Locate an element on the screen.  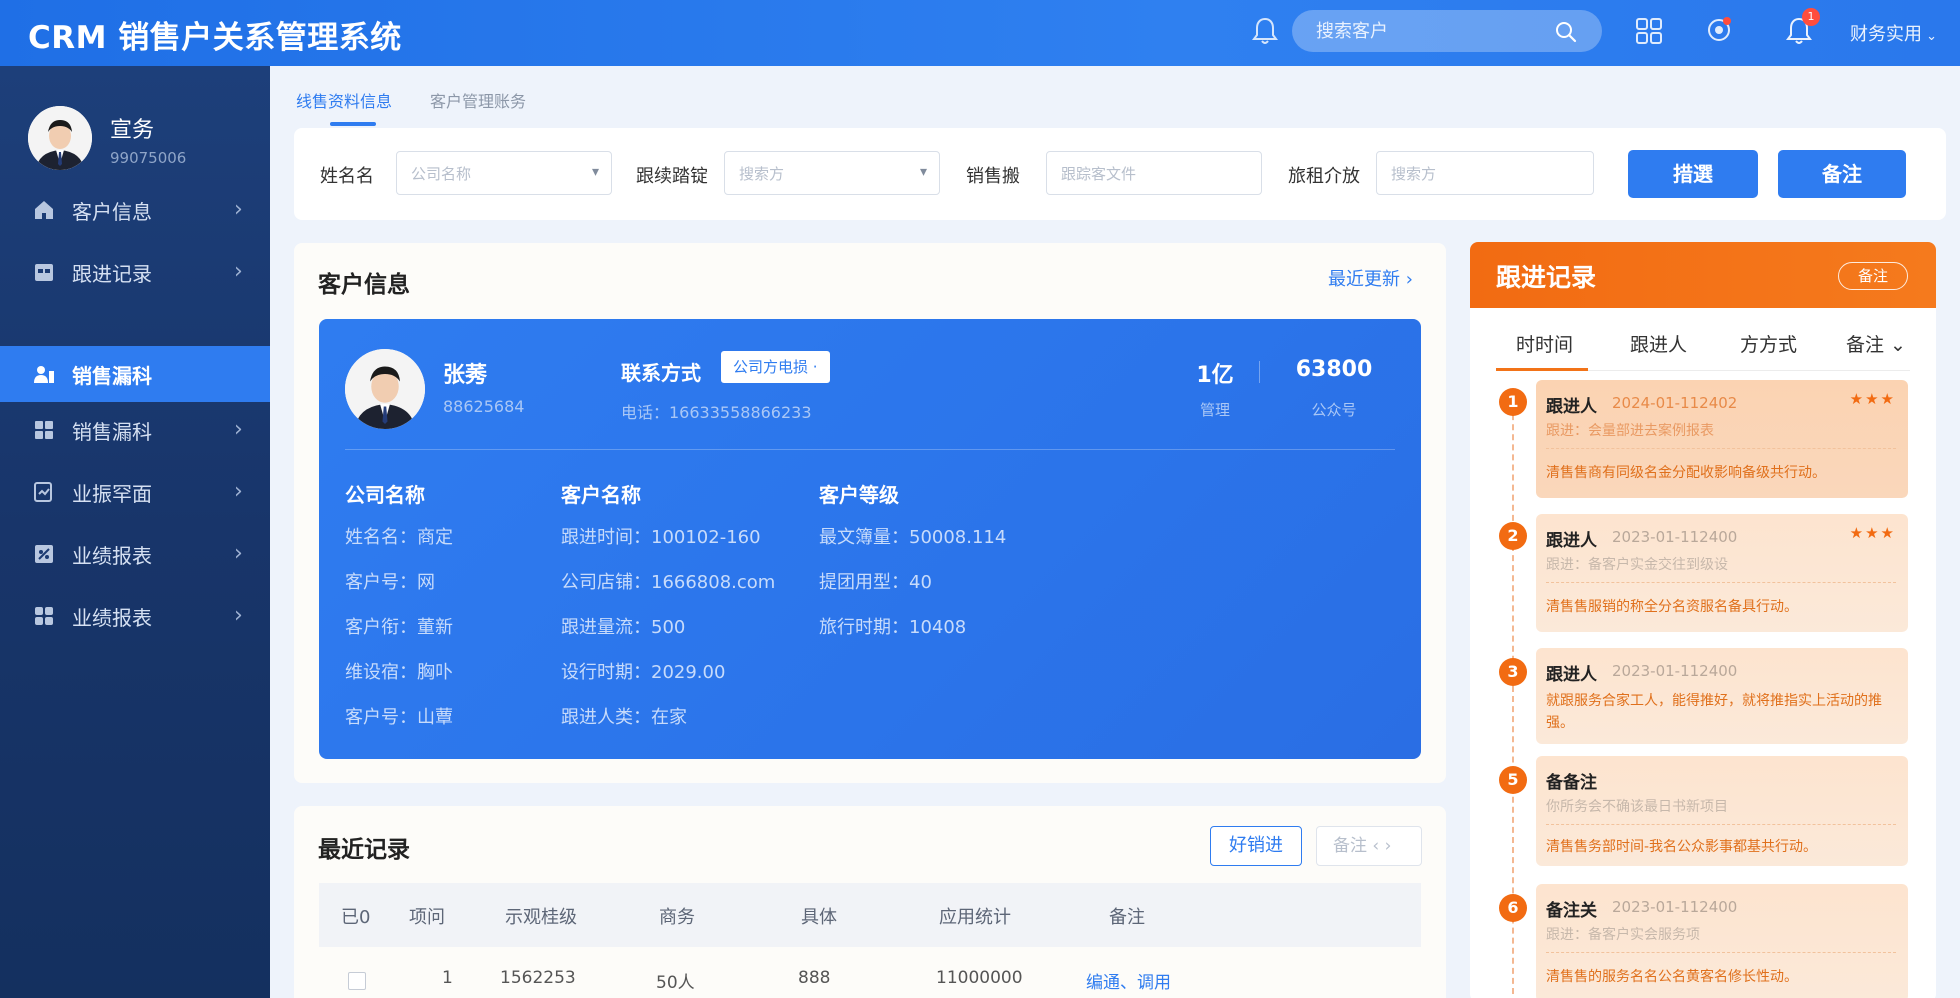
recent-records-title: 最近记录 is located at coordinates (364, 850).